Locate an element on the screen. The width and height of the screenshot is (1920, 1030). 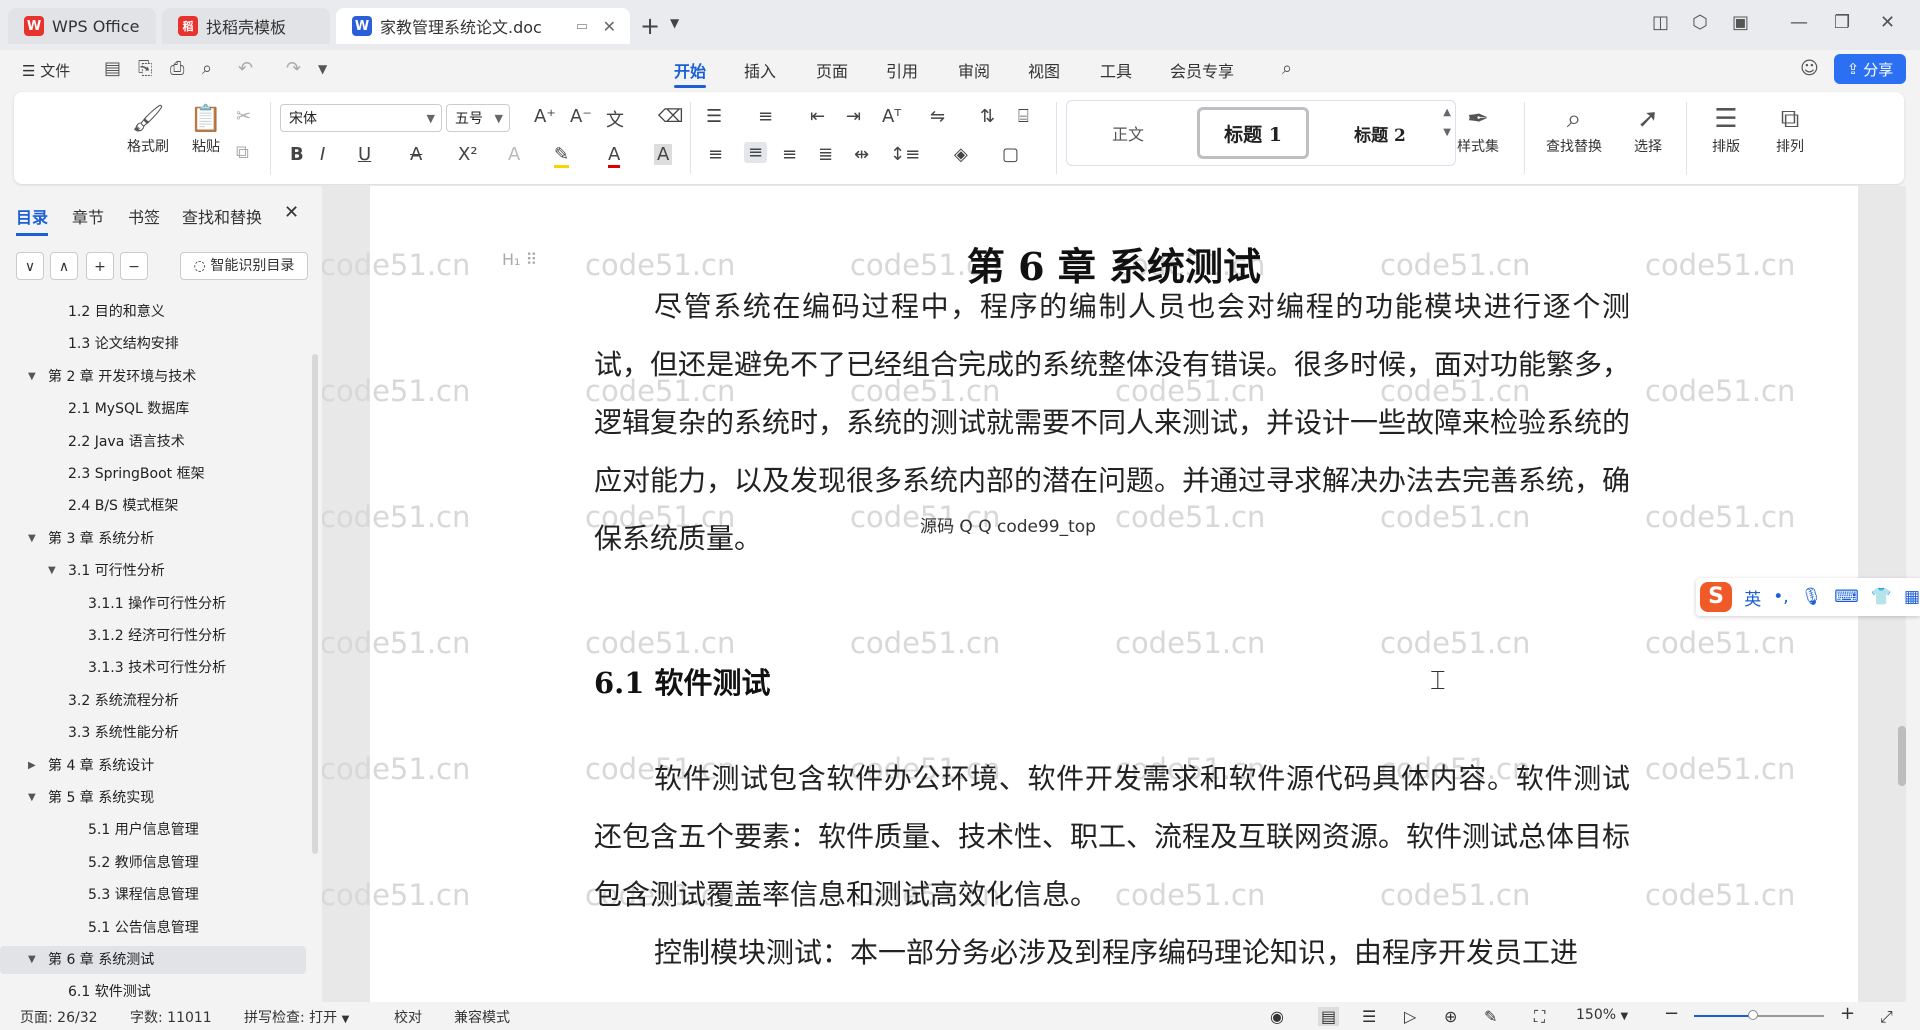
decrease-indent-icon: ⇤ is located at coordinates (817, 116).